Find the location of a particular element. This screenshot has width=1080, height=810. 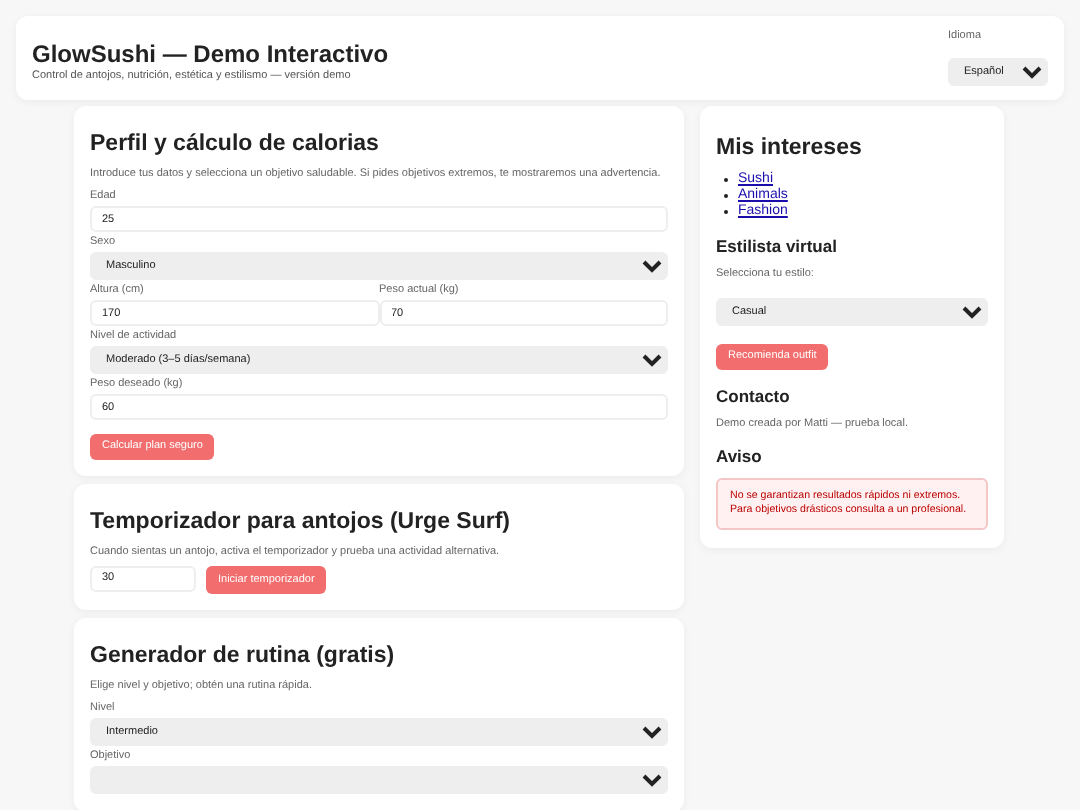

app-title: GlowSushi — Demo Interactivo is located at coordinates (210, 54).